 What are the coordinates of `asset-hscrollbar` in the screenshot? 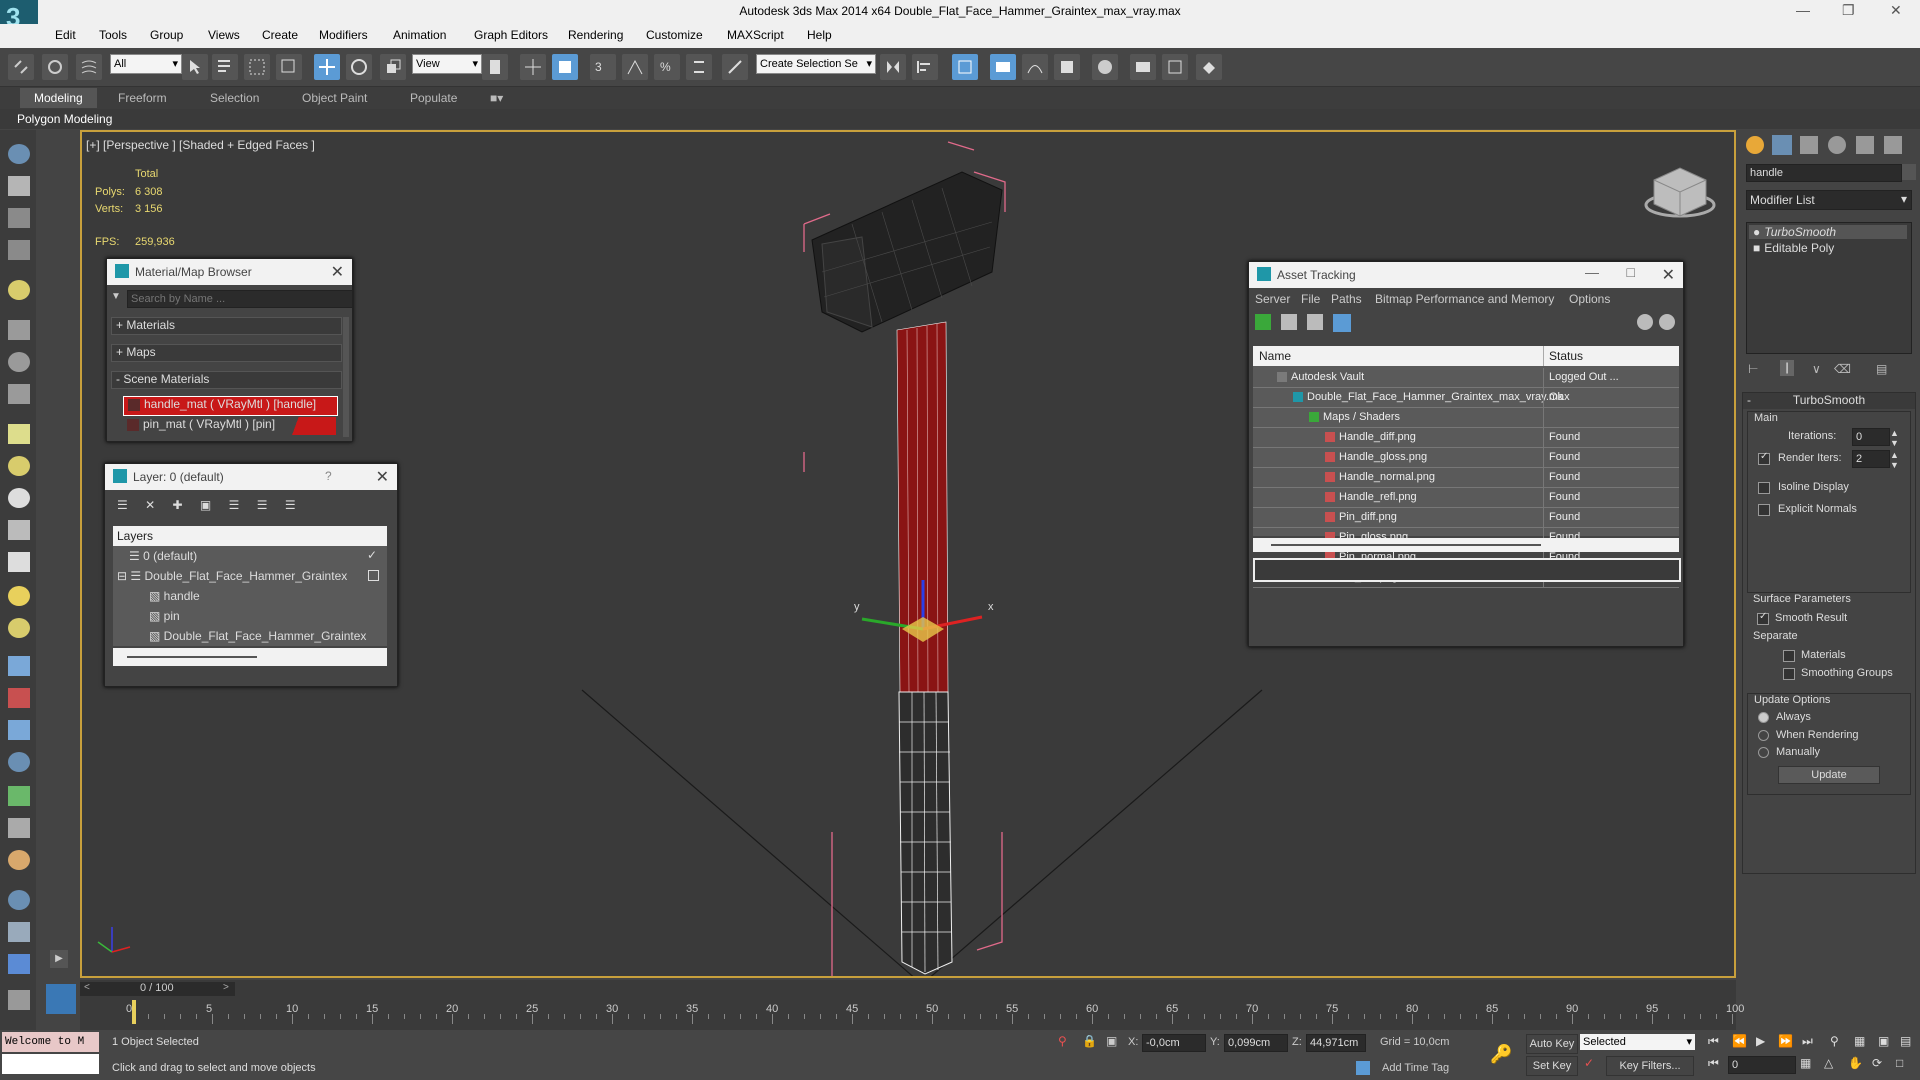 It's located at (1466, 545).